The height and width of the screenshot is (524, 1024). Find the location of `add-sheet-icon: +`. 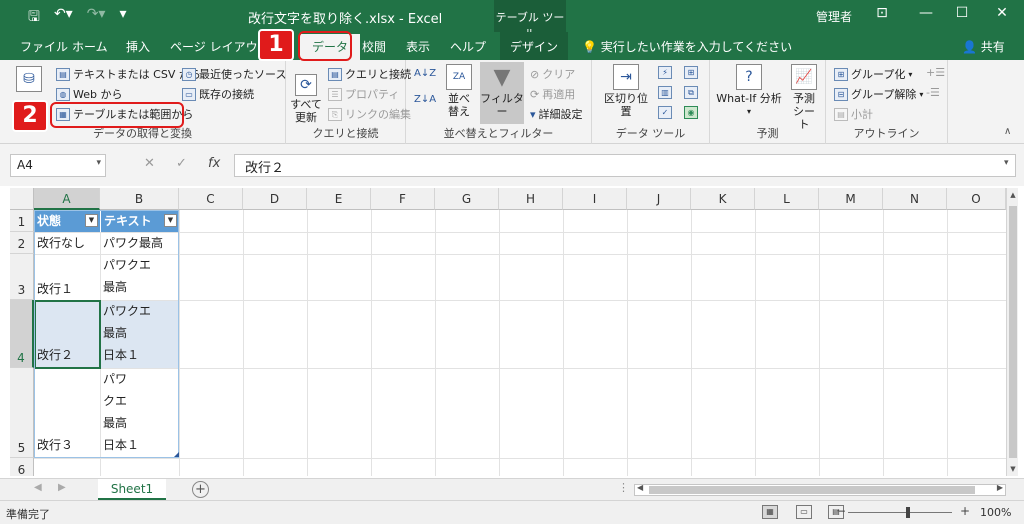

add-sheet-icon: + is located at coordinates (200, 489).